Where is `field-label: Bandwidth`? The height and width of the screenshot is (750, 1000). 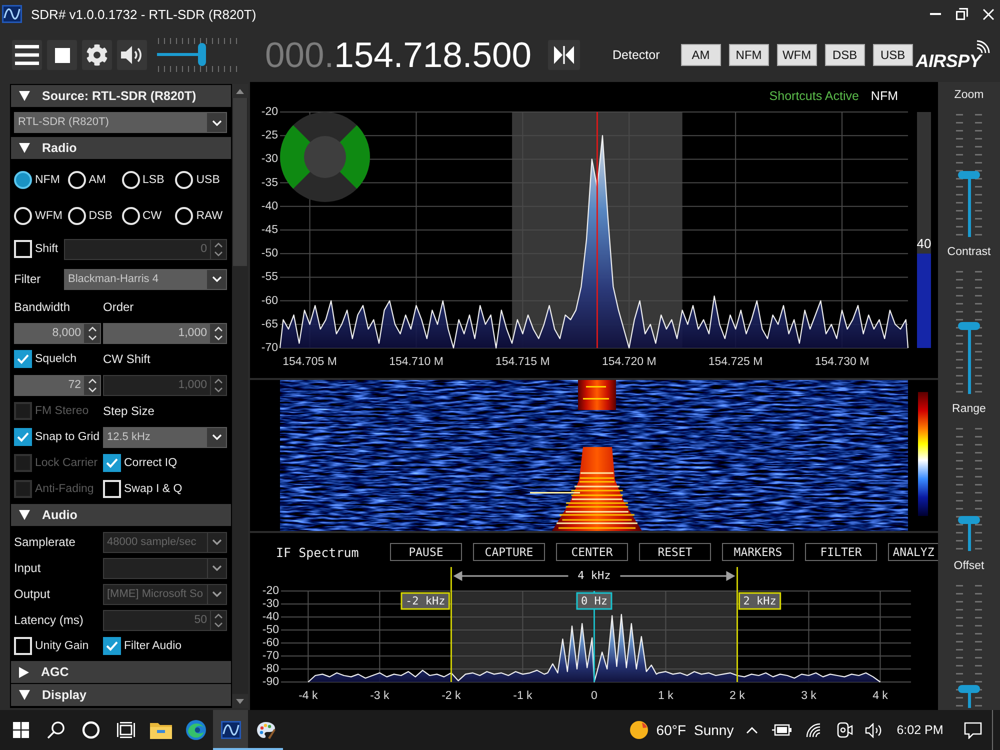
field-label: Bandwidth is located at coordinates (43, 307).